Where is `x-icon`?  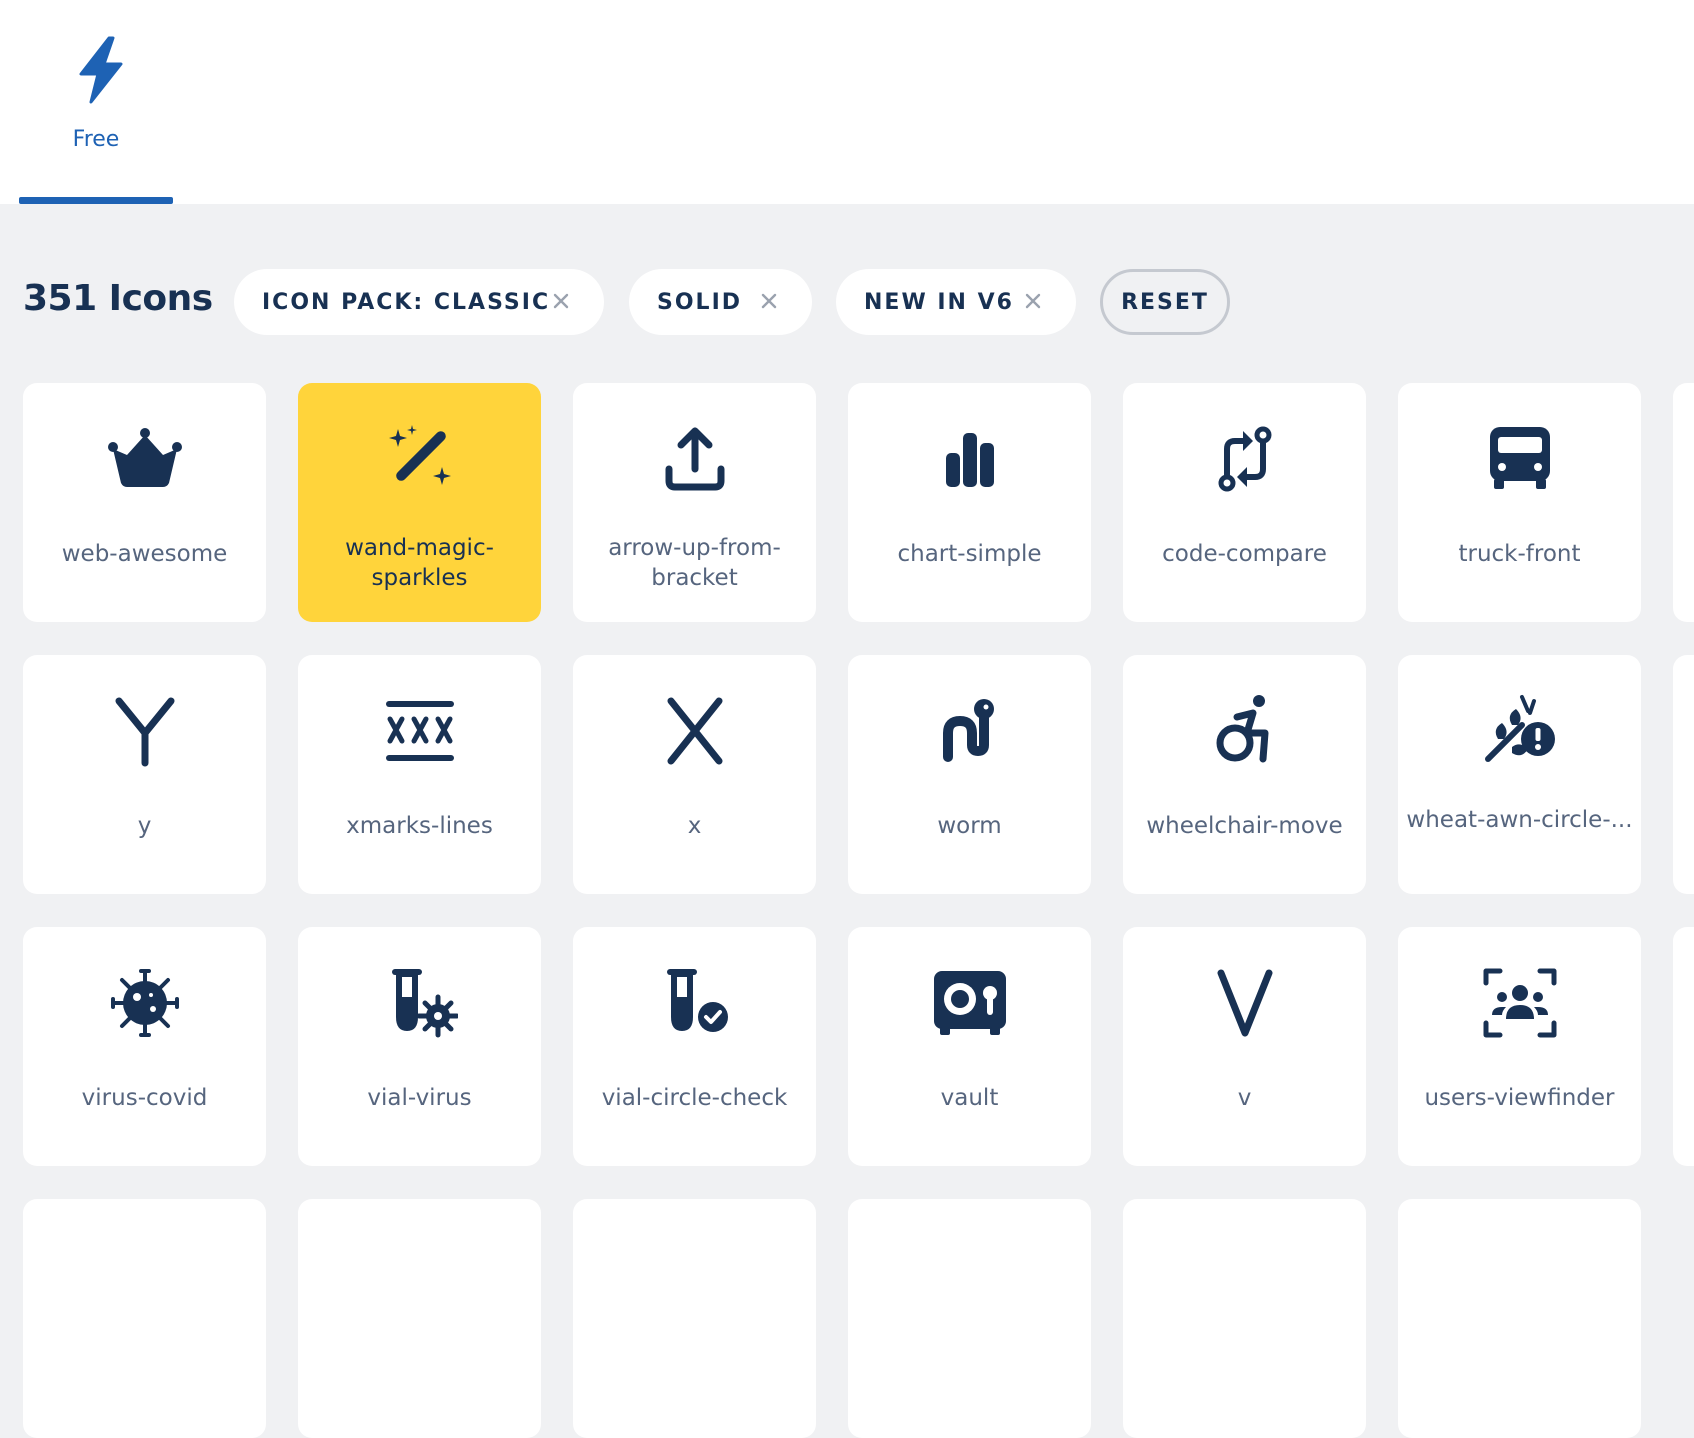
x-icon is located at coordinates (695, 731).